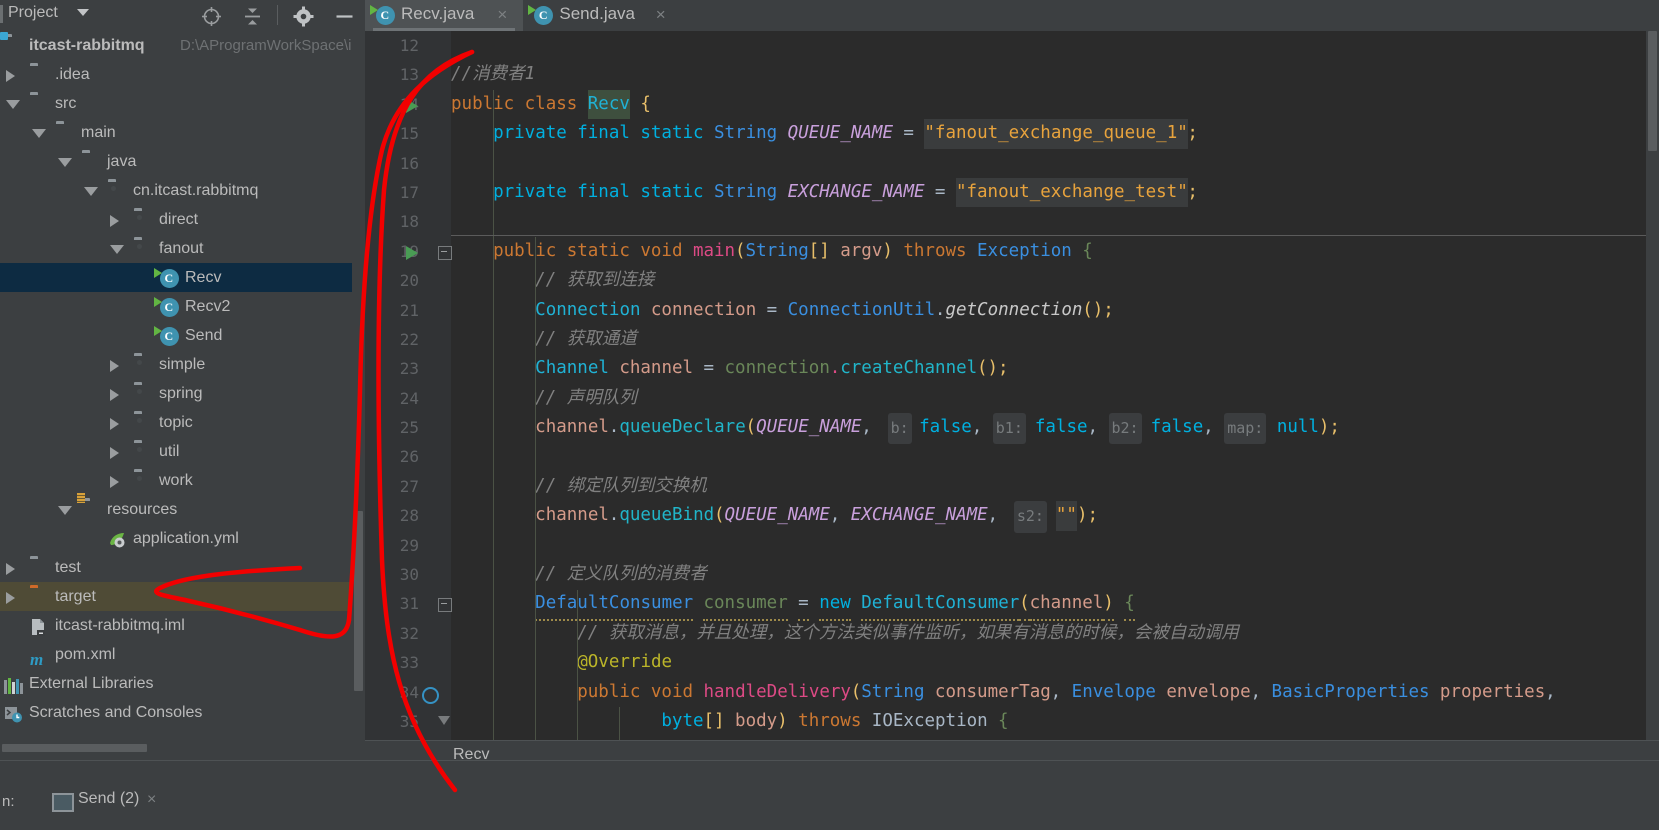 The height and width of the screenshot is (830, 1659). I want to click on tree-item-application-yml: application.yml, so click(176, 538).